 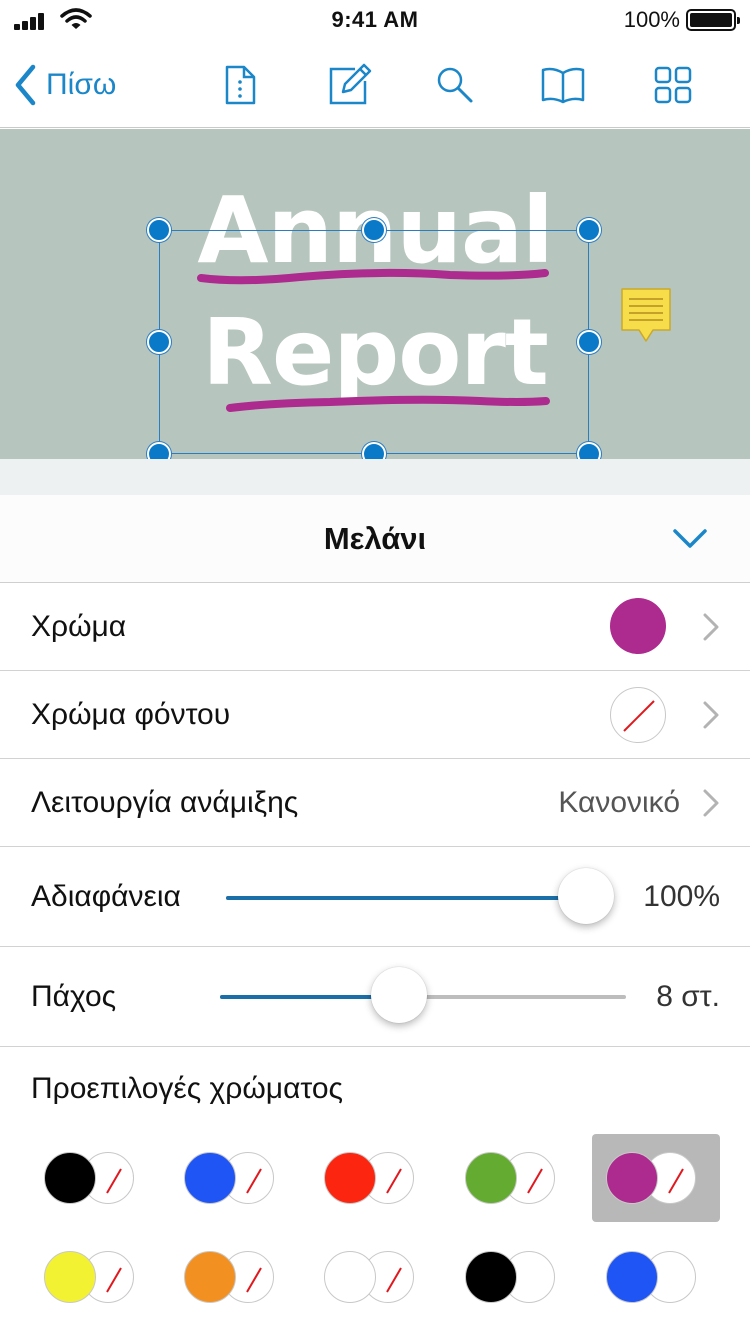 I want to click on selection-handle-bottom, so click(x=374, y=450).